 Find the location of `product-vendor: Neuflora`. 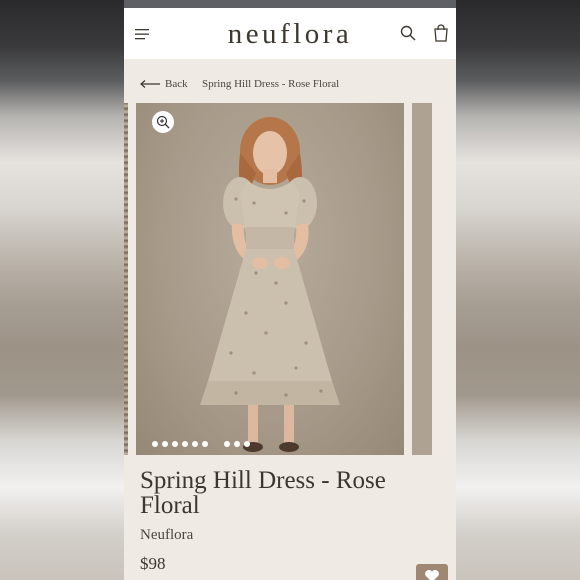

product-vendor: Neuflora is located at coordinates (166, 535).